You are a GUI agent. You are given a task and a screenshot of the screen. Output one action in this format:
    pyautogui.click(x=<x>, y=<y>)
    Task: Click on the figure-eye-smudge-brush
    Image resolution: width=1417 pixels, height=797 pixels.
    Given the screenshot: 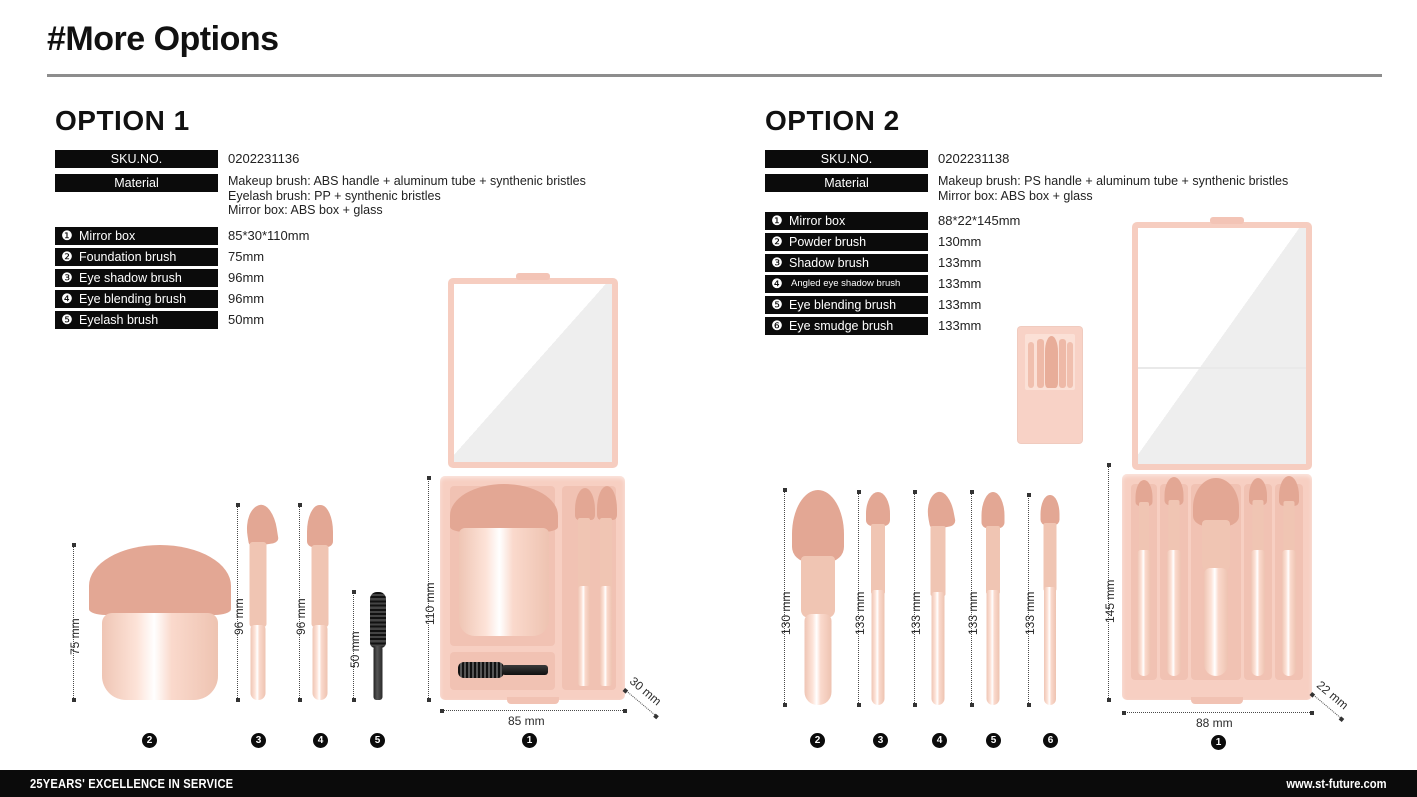 What is the action you would take?
    pyautogui.click(x=1050, y=600)
    